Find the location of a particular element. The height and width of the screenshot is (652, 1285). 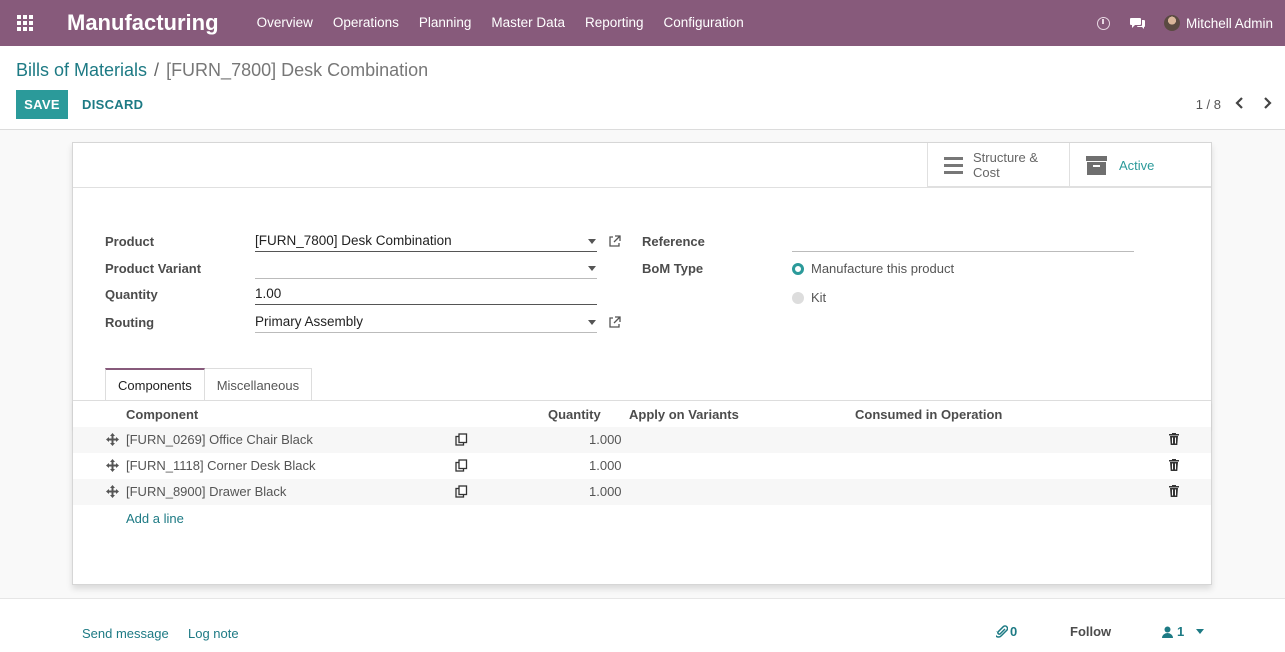

chevron-right-icon is located at coordinates (1267, 103).